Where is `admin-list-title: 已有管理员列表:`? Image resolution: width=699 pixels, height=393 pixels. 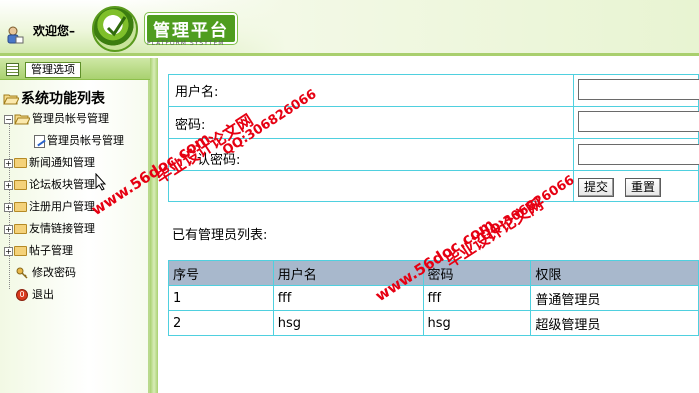 admin-list-title: 已有管理员列表: is located at coordinates (220, 235).